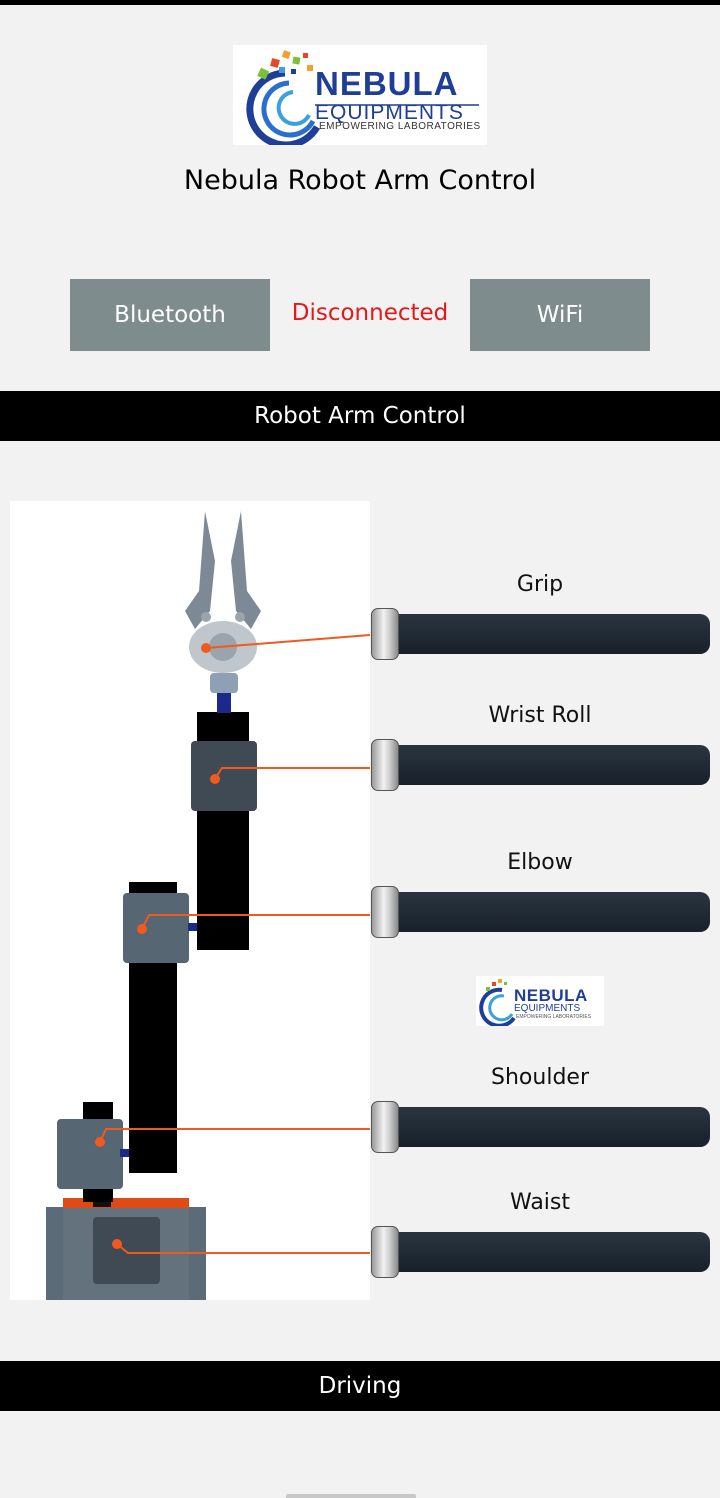 The height and width of the screenshot is (1498, 720). I want to click on status-strip, so click(360, 2).